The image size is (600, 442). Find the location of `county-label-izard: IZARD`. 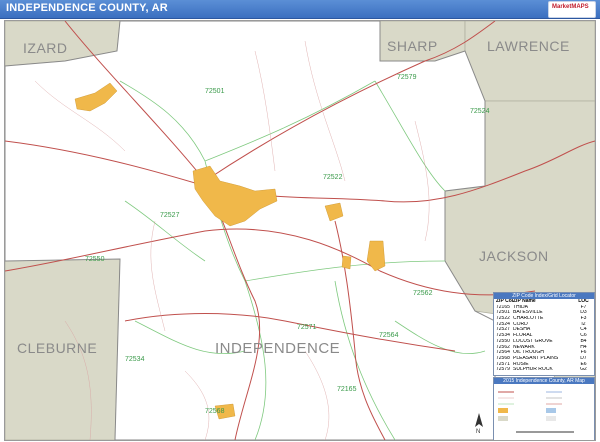

county-label-izard: IZARD is located at coordinates (45, 48).